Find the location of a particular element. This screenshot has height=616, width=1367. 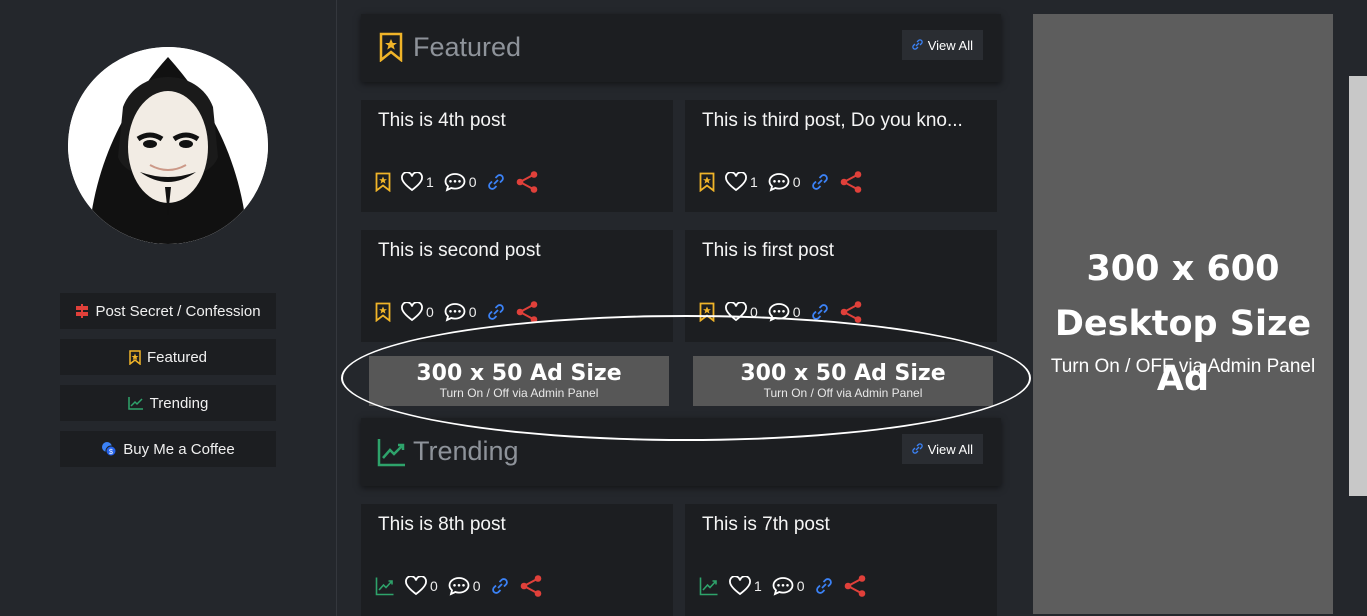

coins-icon: $ is located at coordinates (109, 449).